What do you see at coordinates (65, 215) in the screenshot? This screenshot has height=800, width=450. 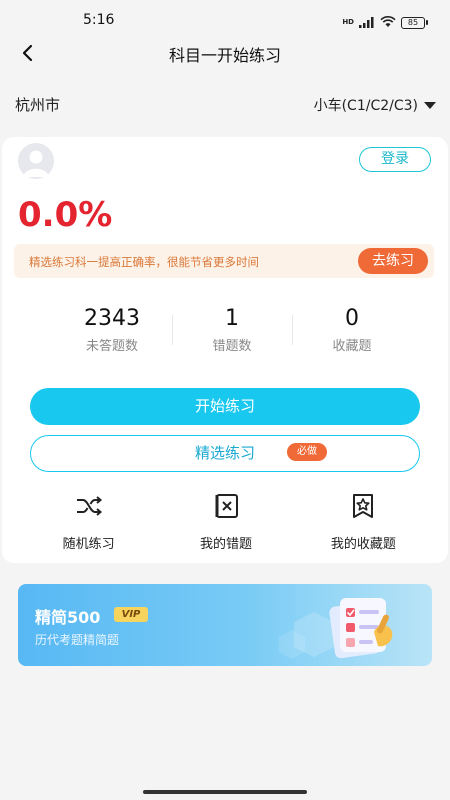 I see `accuracy-rate: 0.0%` at bounding box center [65, 215].